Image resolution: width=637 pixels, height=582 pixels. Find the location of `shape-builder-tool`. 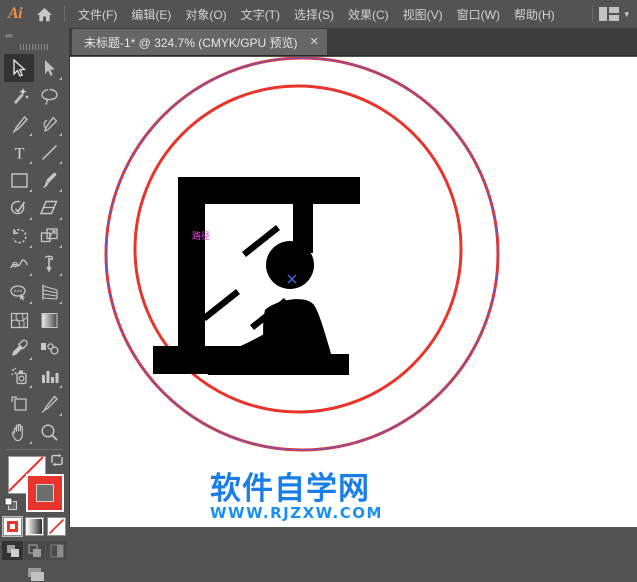

shape-builder-tool is located at coordinates (19, 292).